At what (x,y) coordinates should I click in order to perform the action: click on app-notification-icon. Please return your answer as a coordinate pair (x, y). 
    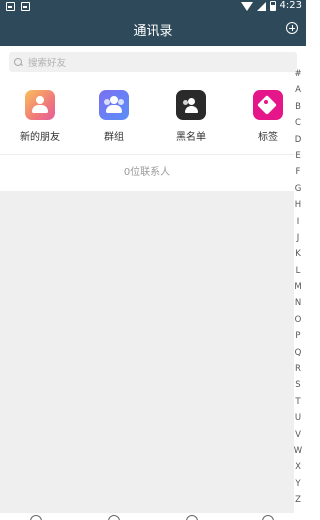
    Looking at the image, I should click on (25, 6).